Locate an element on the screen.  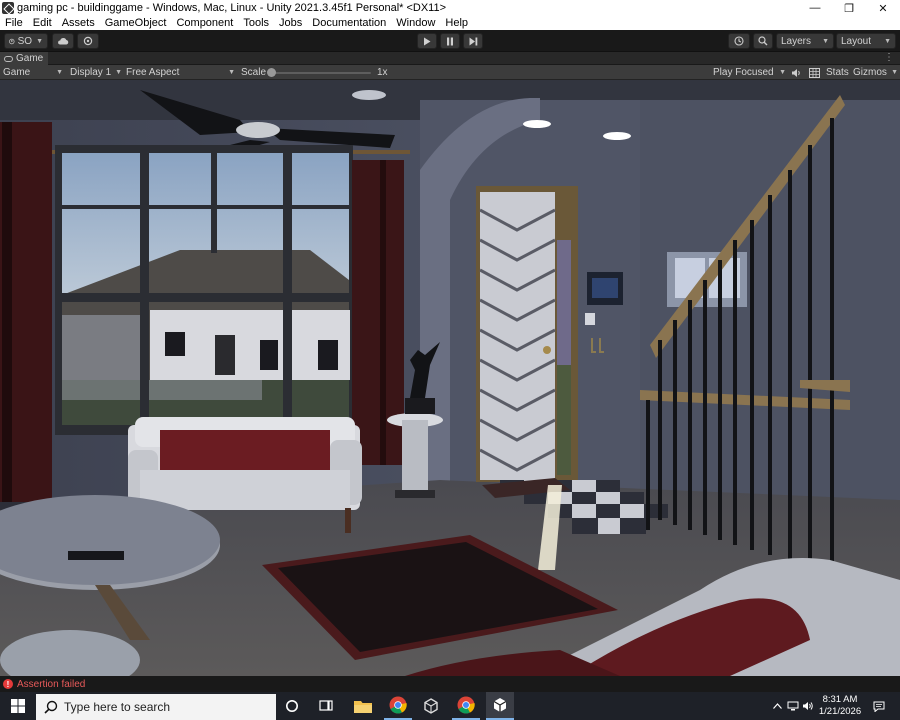
grid-icon is located at coordinates (814, 72).